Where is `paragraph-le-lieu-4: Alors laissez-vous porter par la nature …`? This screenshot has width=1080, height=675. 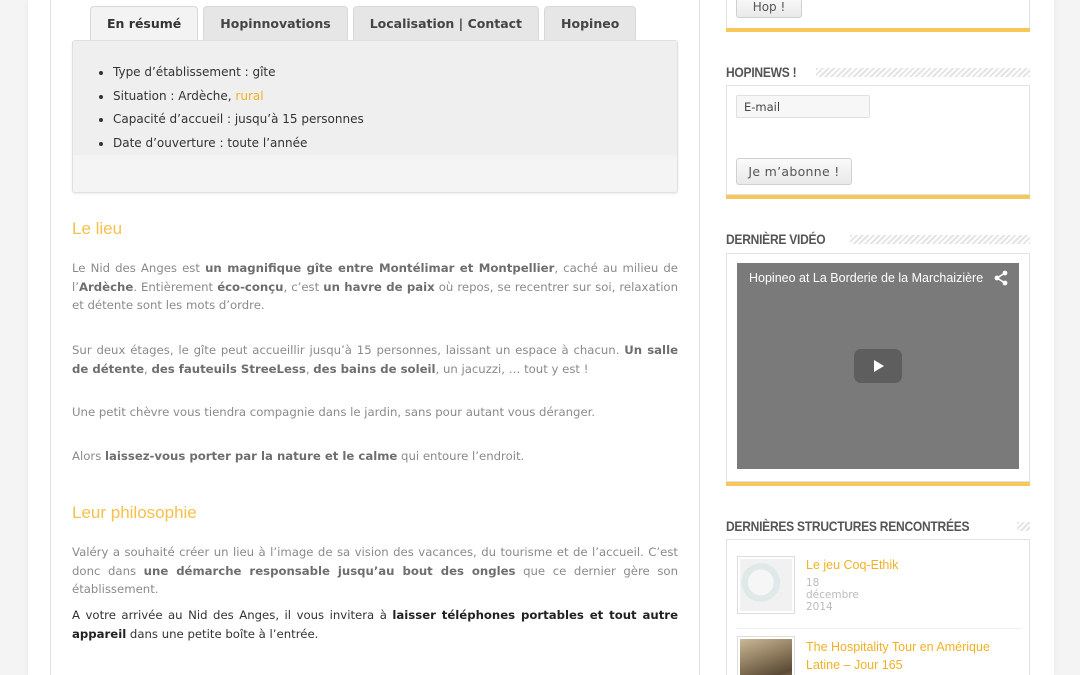
paragraph-le-lieu-4: Alors laissez-vous porter par la nature … is located at coordinates (298, 456).